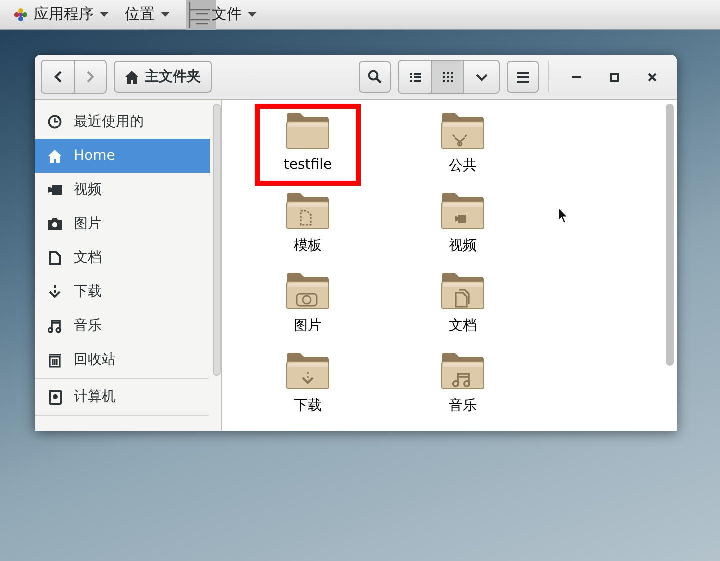  I want to click on document-icon, so click(55, 258).